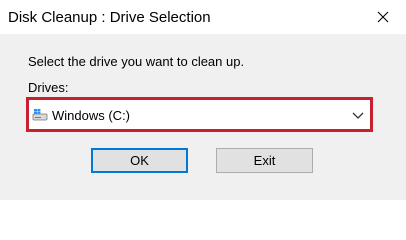  Describe the element at coordinates (91, 115) in the screenshot. I see `drive-select-value: Windows (C:)` at that location.